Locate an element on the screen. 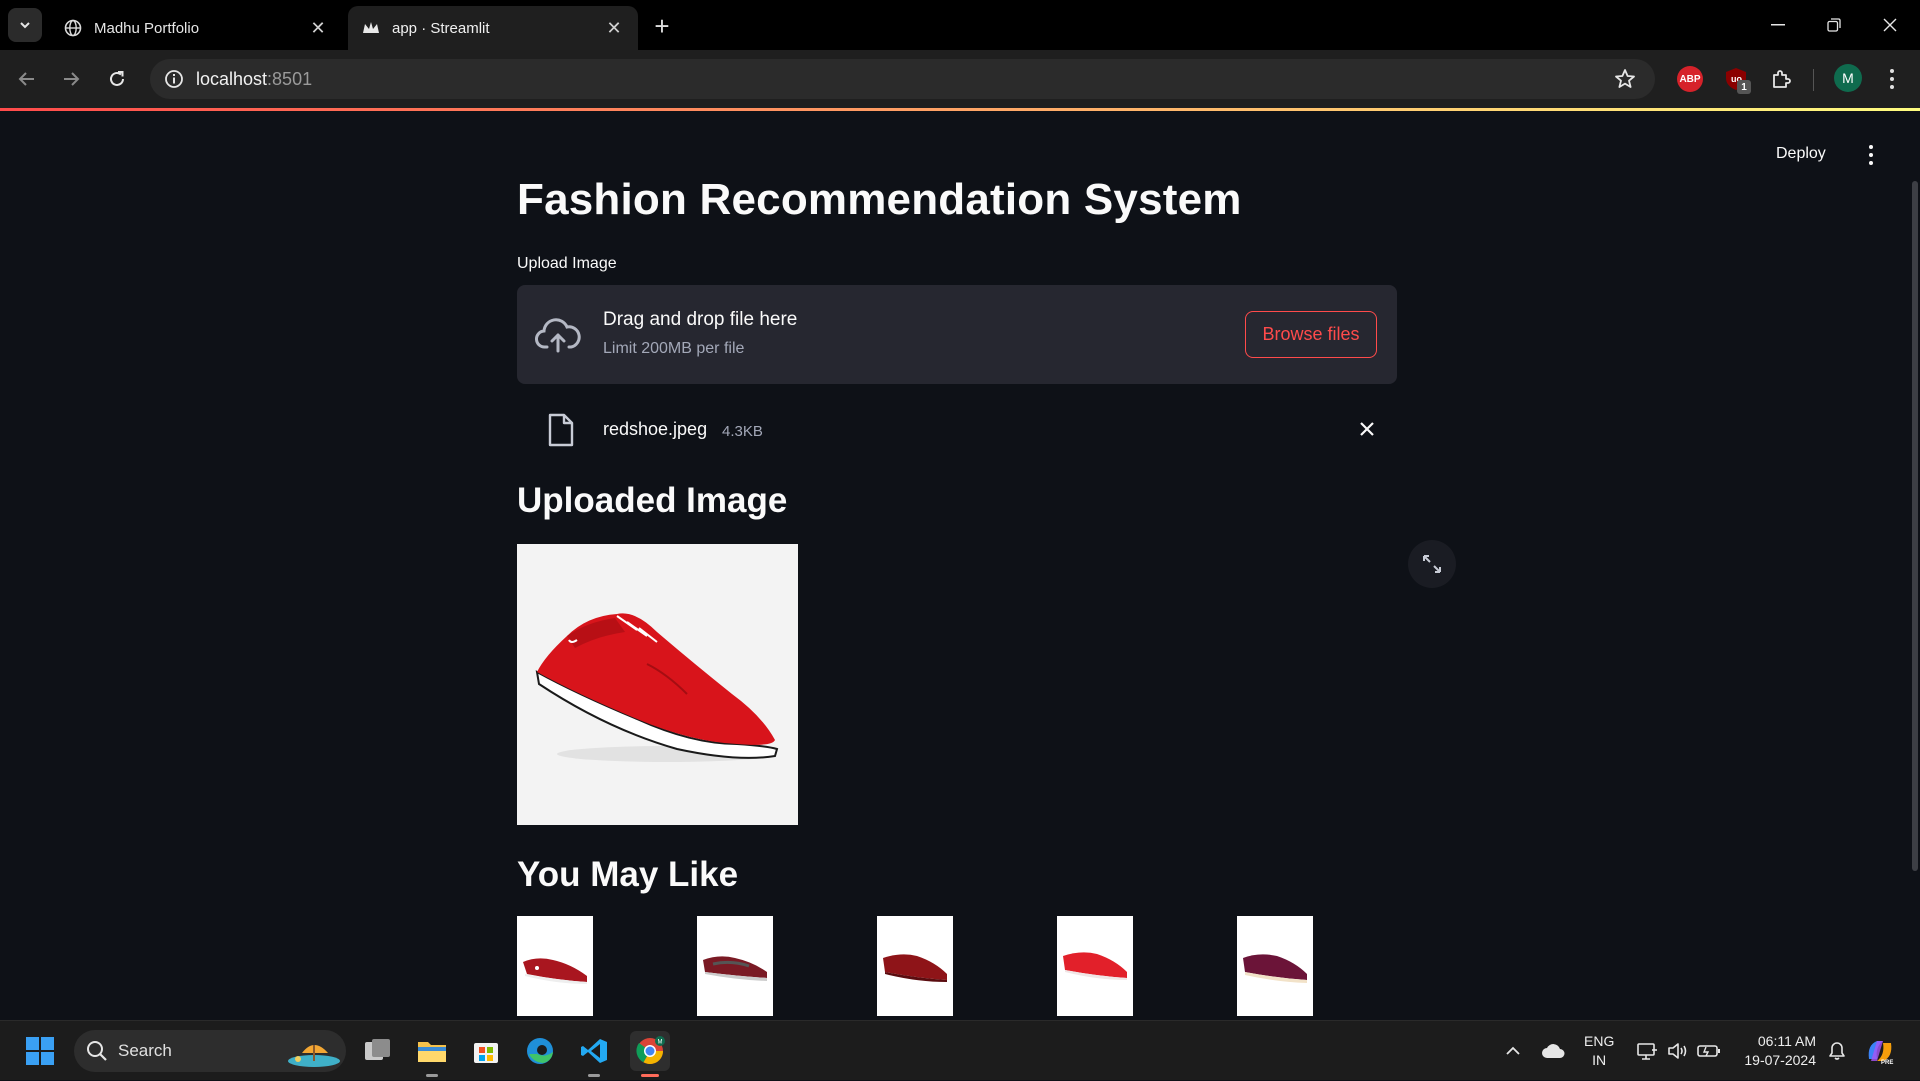 The width and height of the screenshot is (1920, 1081). fullscreen-button is located at coordinates (1432, 564).